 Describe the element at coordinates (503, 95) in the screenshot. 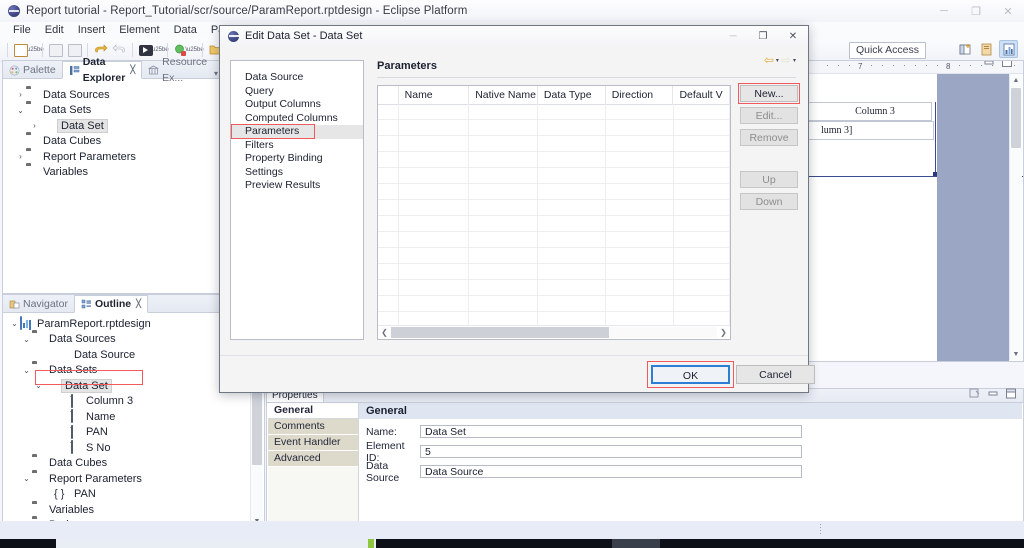

I see `parameters-col-native-name: Native Name` at that location.